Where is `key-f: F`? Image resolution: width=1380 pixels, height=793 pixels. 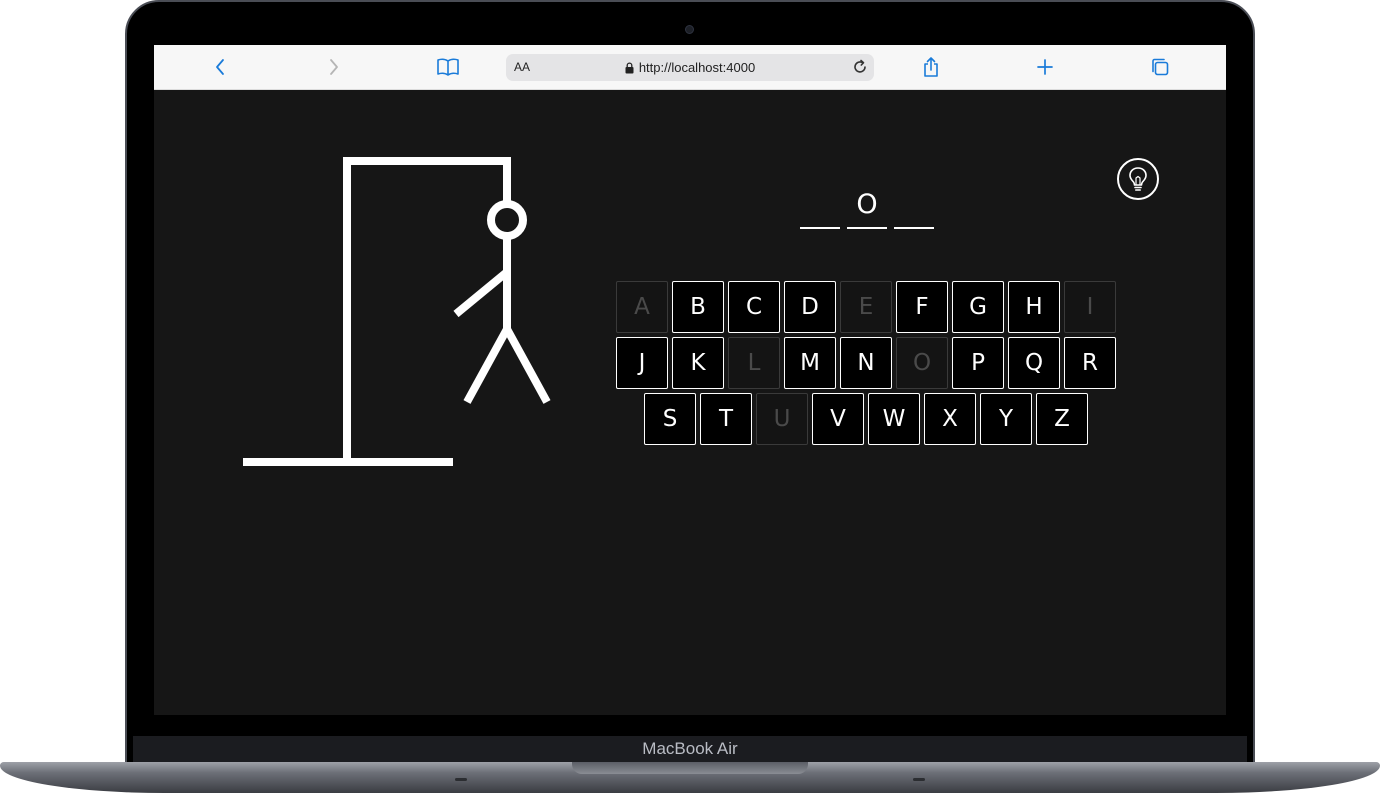 key-f: F is located at coordinates (922, 307).